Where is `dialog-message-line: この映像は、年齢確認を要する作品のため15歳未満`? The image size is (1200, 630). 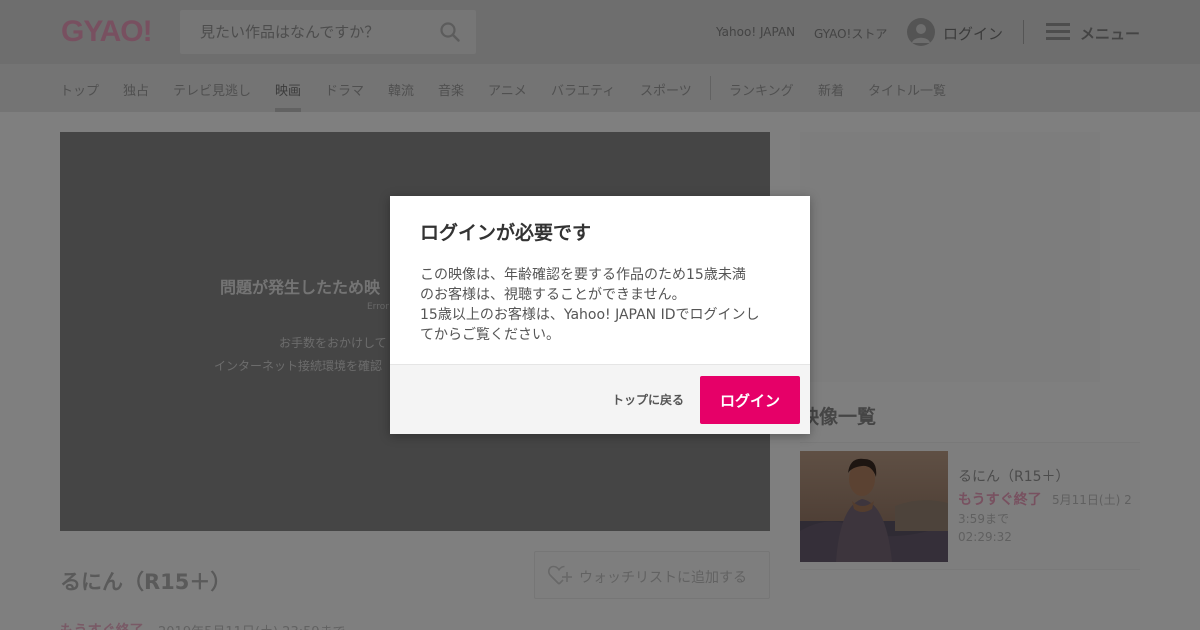 dialog-message-line: この映像は、年齢確認を要する作品のため15歳未満 is located at coordinates (583, 275).